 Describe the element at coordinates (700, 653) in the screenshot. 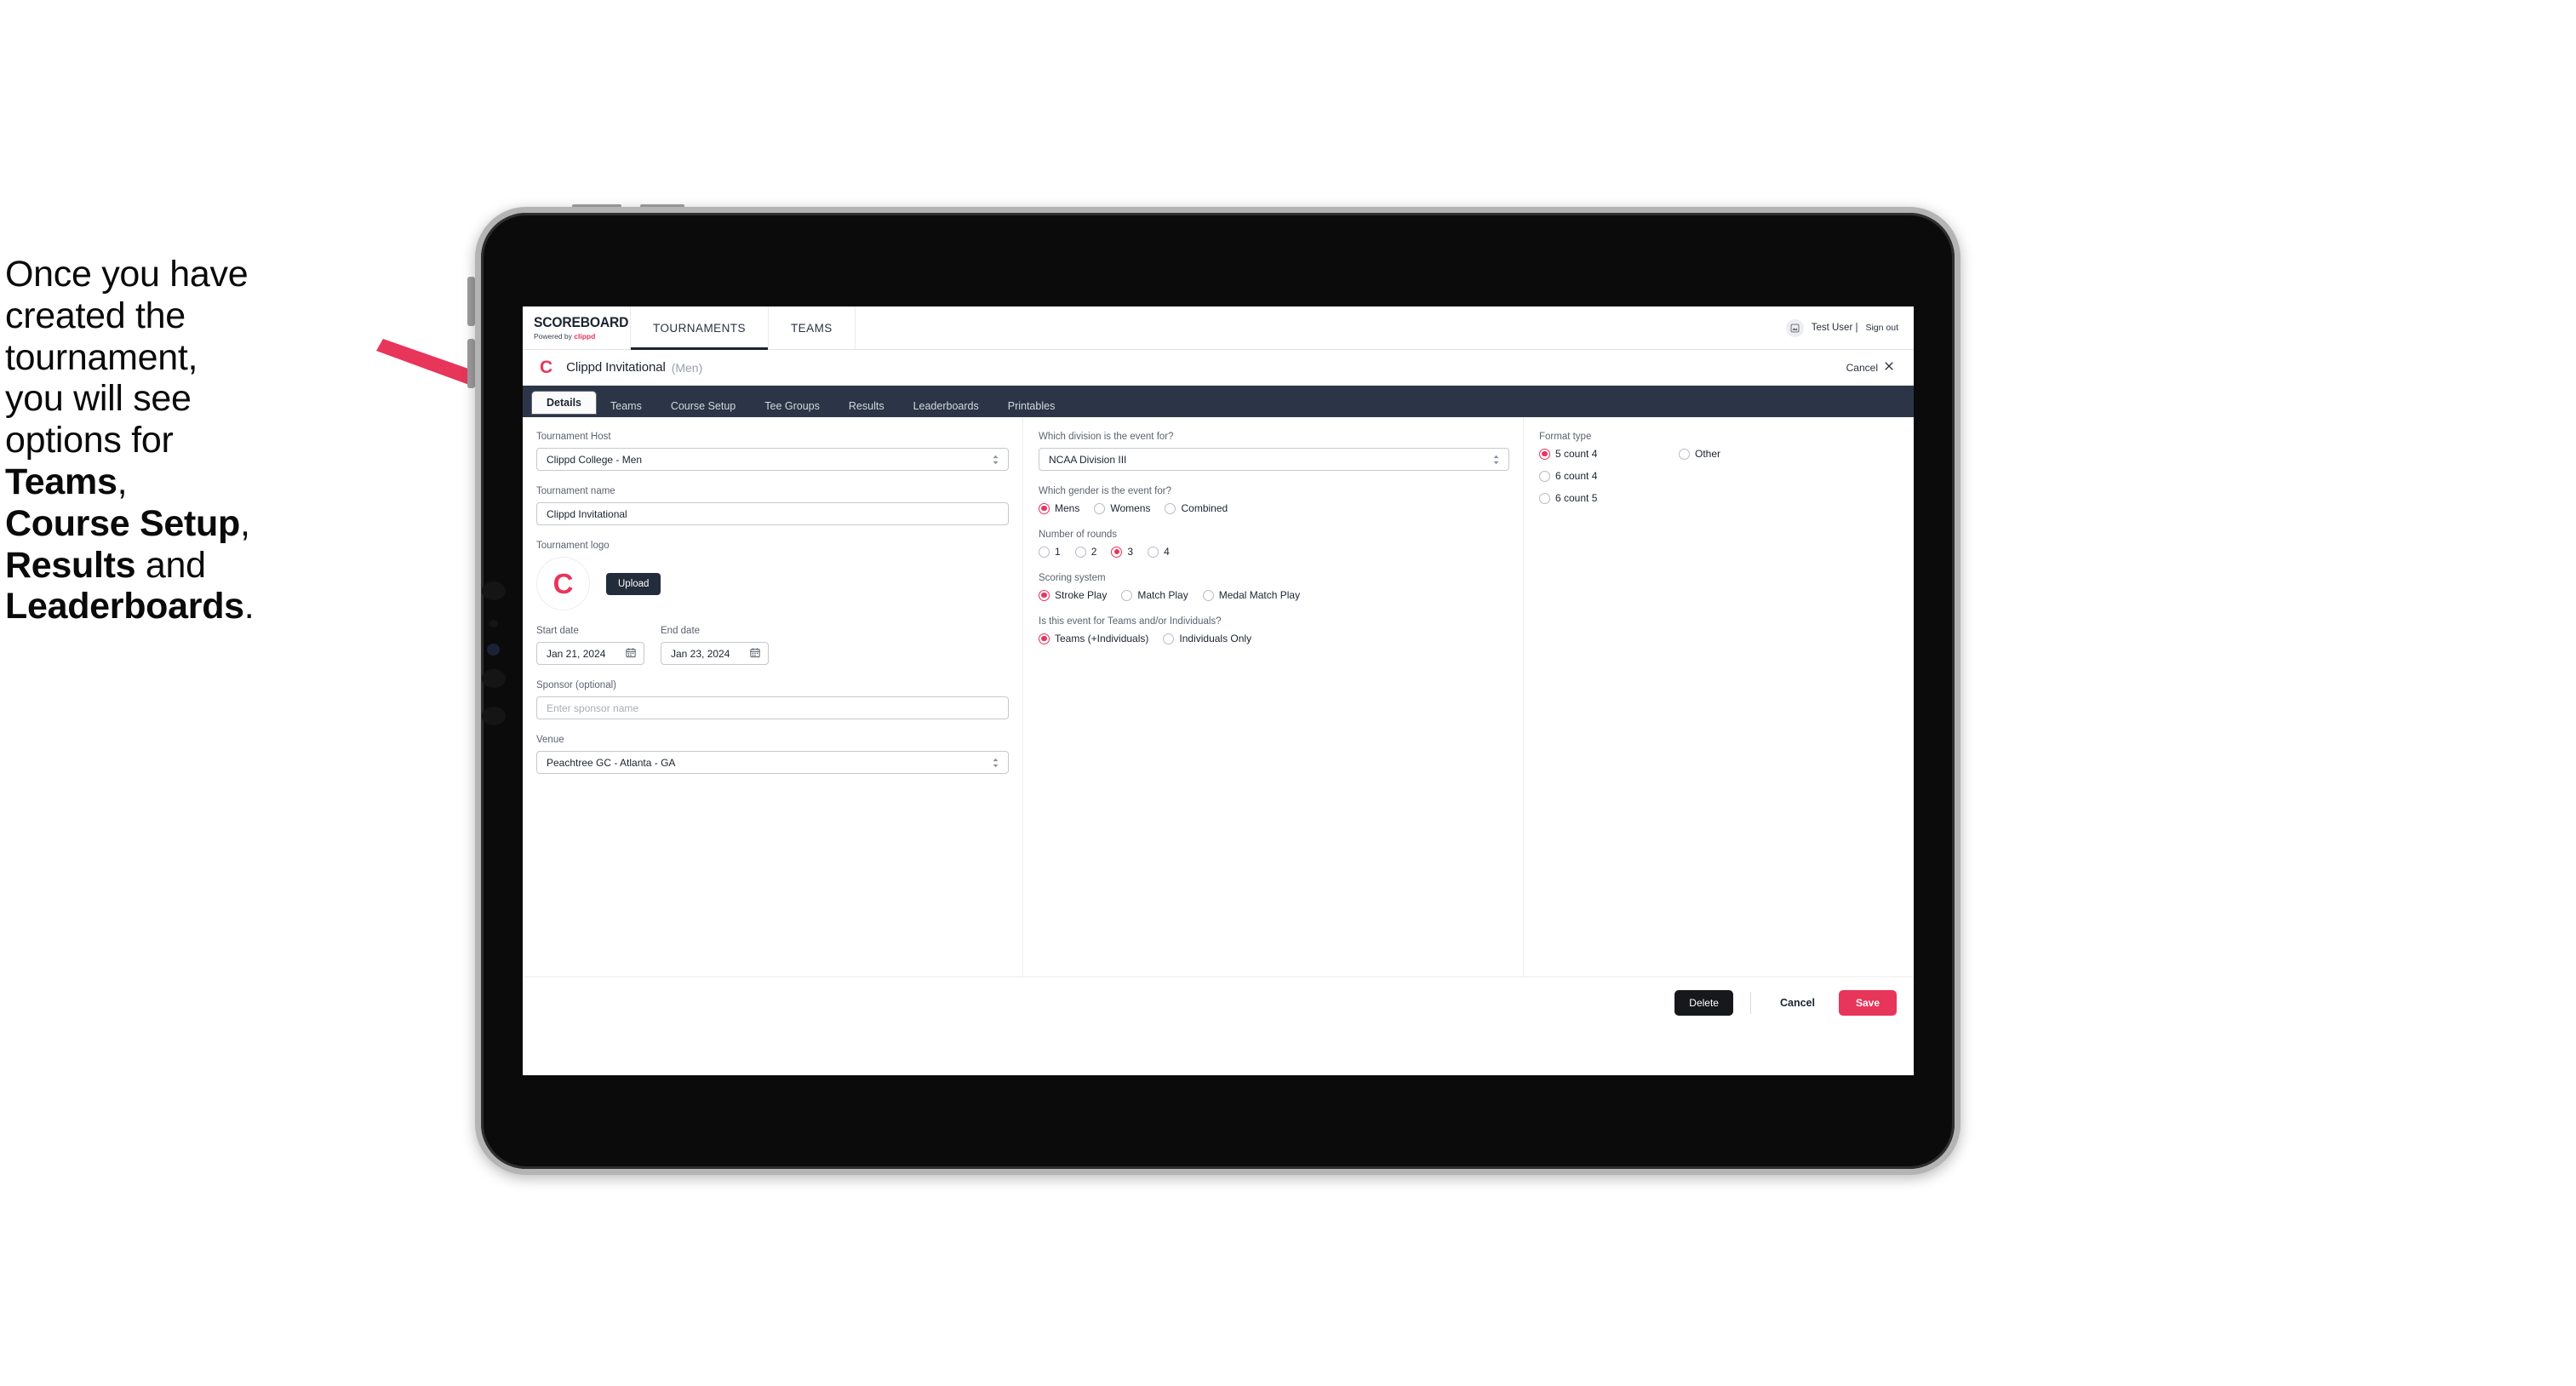

I see `end-date-value: Jan 23, 2024` at that location.